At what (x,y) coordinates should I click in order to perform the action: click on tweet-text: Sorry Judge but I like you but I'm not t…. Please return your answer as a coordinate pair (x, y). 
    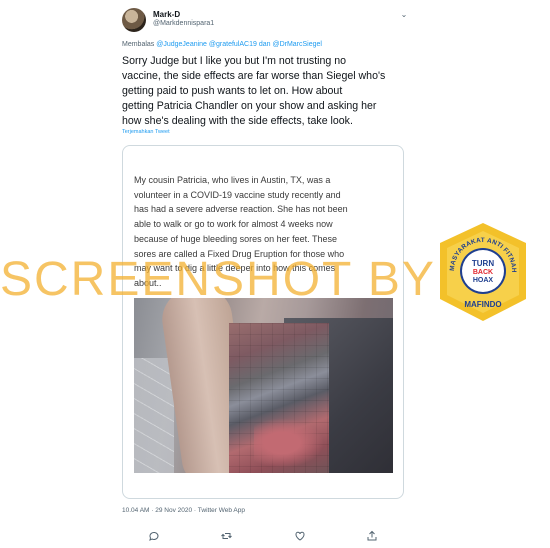
    Looking at the image, I should click on (272, 91).